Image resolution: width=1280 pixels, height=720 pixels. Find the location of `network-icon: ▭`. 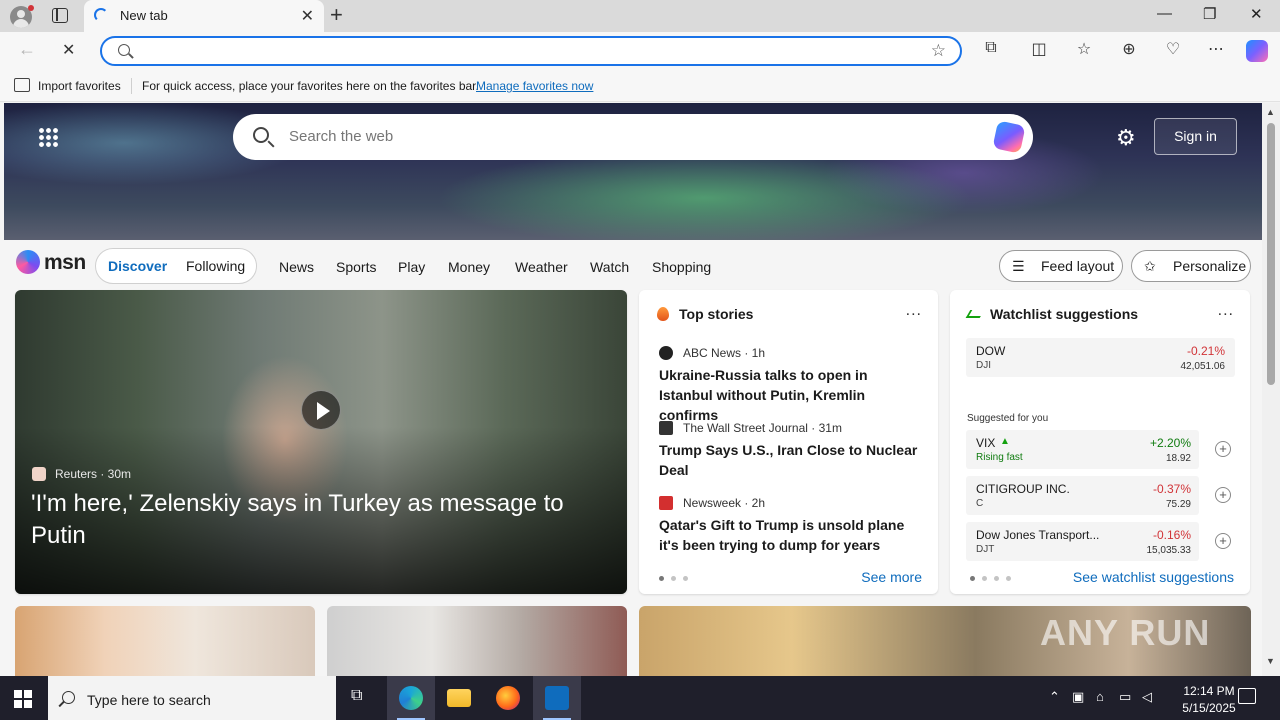

network-icon: ▭ is located at coordinates (1125, 697).